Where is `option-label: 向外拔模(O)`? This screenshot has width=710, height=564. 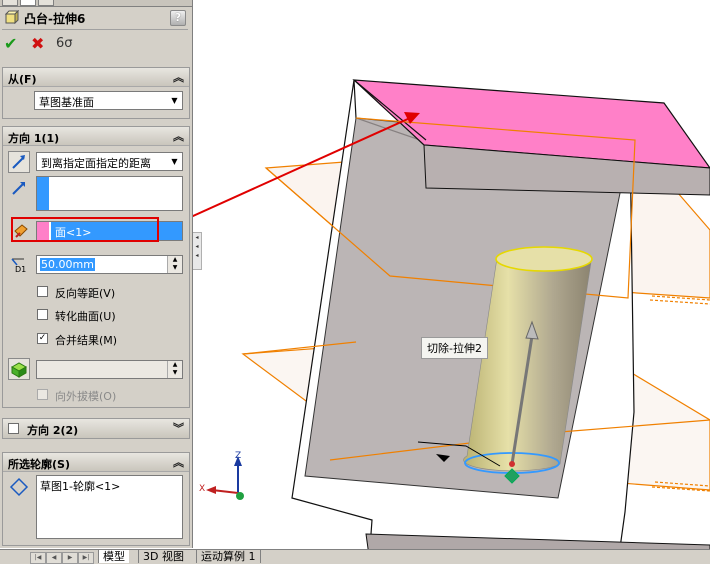
option-label: 向外拔模(O) is located at coordinates (86, 396).